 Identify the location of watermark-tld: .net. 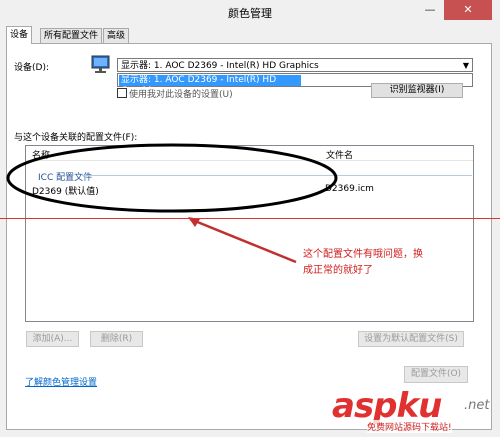
(477, 405).